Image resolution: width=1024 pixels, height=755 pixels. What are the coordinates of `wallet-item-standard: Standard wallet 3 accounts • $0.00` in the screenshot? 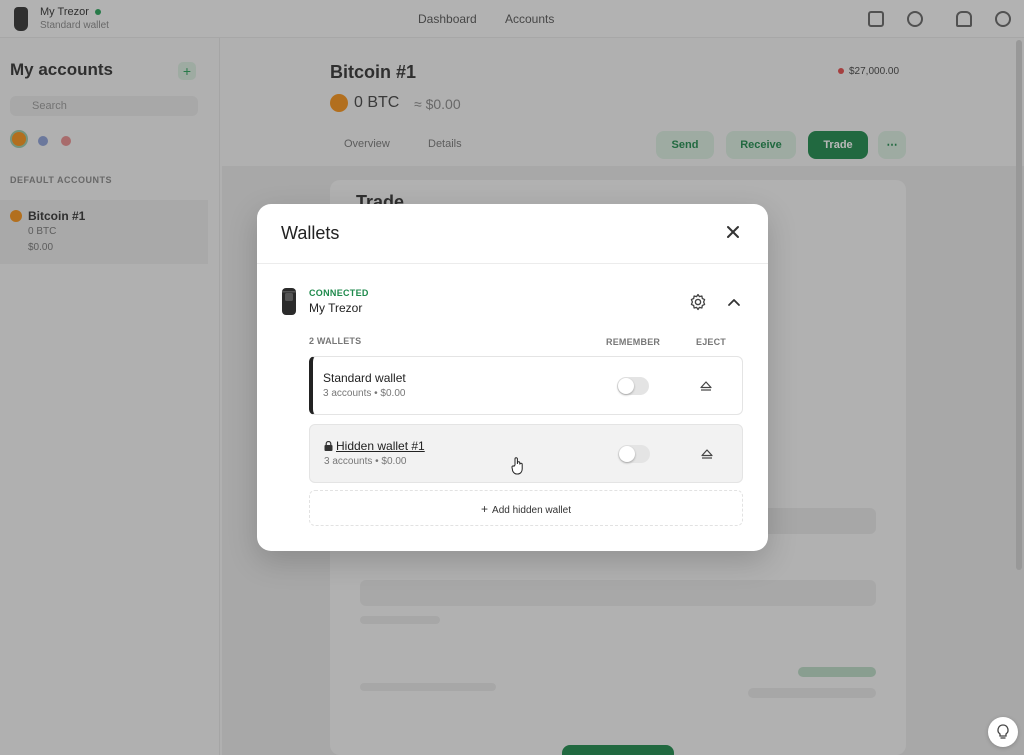 It's located at (526, 385).